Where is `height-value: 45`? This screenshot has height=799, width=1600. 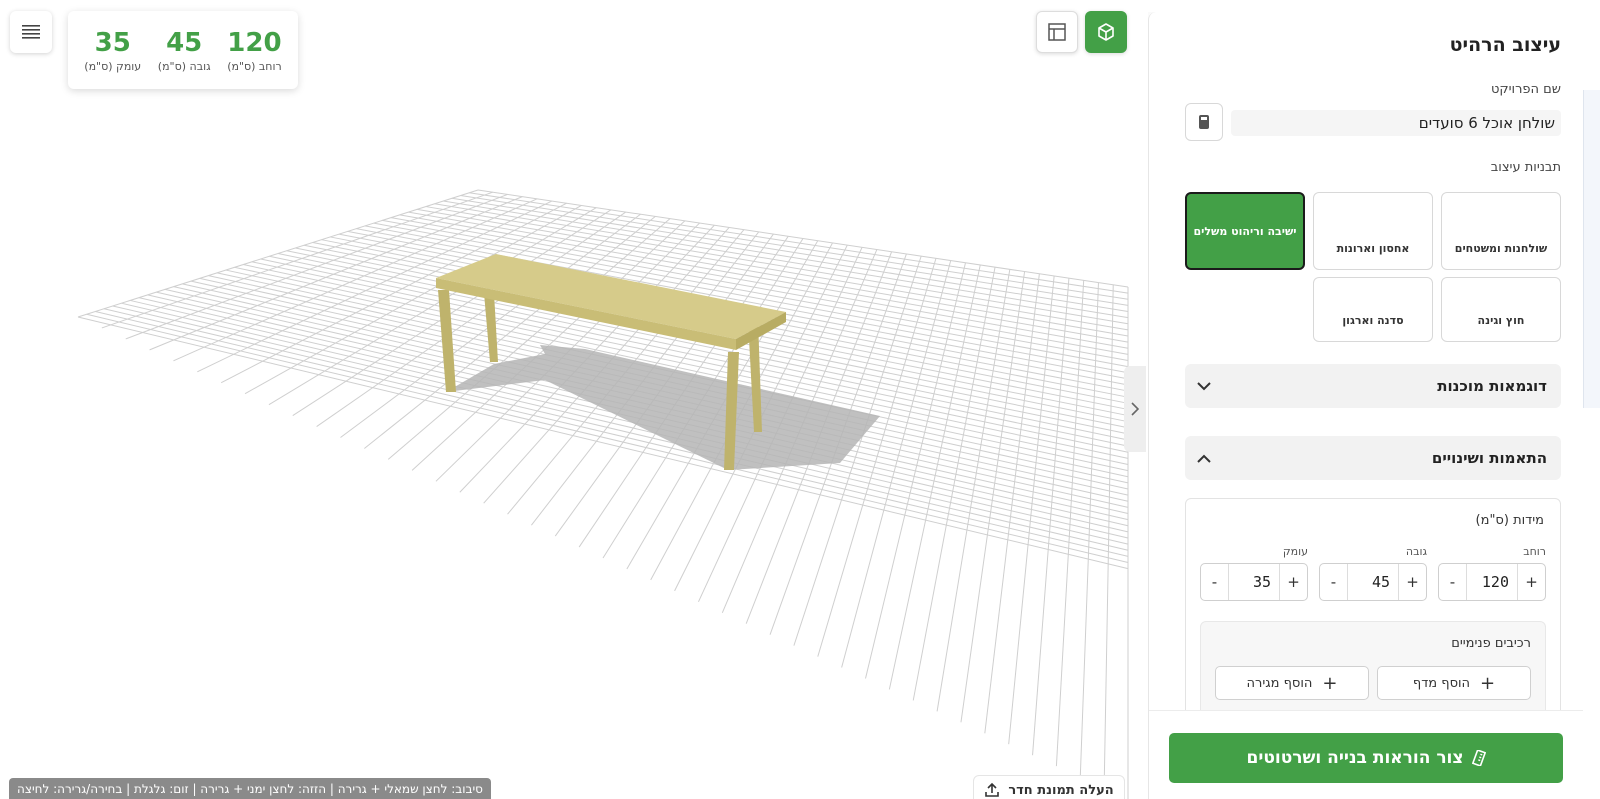 height-value: 45 is located at coordinates (184, 42).